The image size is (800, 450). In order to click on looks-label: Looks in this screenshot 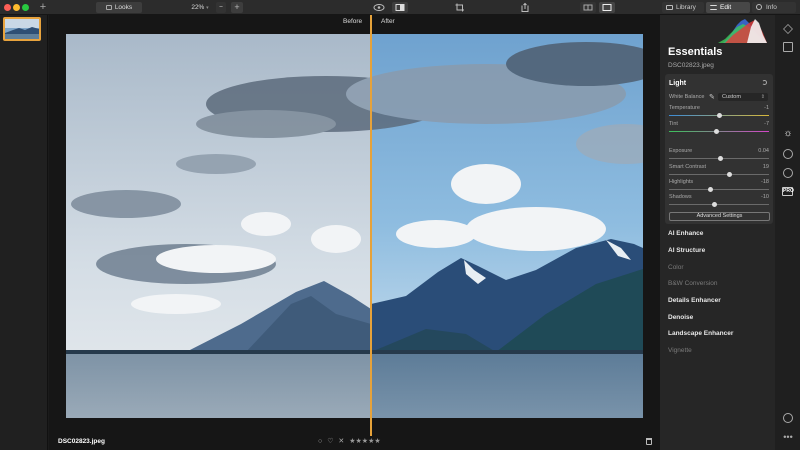, I will do `click(123, 7)`.